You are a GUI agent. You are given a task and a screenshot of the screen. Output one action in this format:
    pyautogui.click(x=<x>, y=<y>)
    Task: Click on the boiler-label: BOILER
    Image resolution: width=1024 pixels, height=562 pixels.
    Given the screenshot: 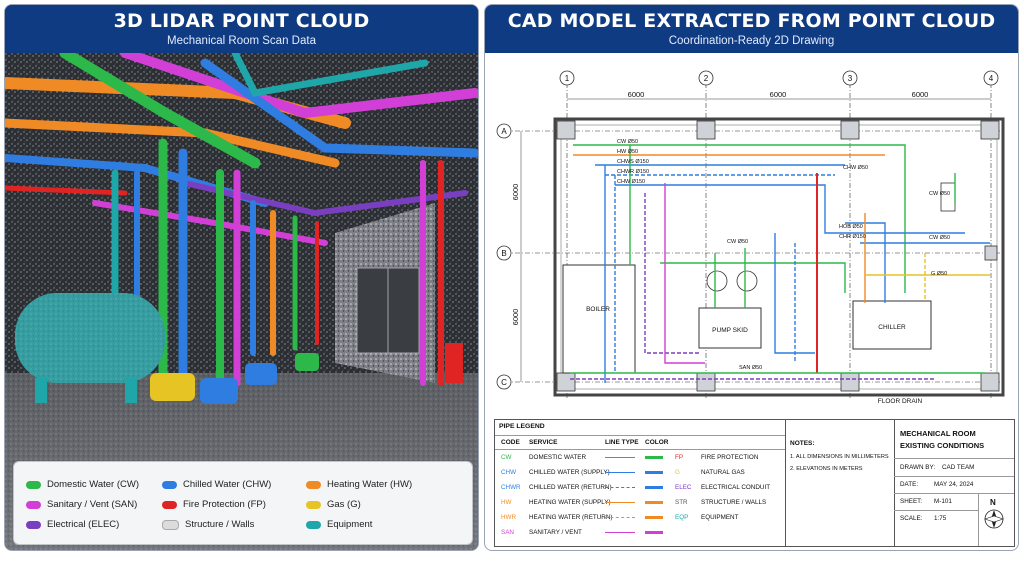 What is the action you would take?
    pyautogui.click(x=598, y=309)
    